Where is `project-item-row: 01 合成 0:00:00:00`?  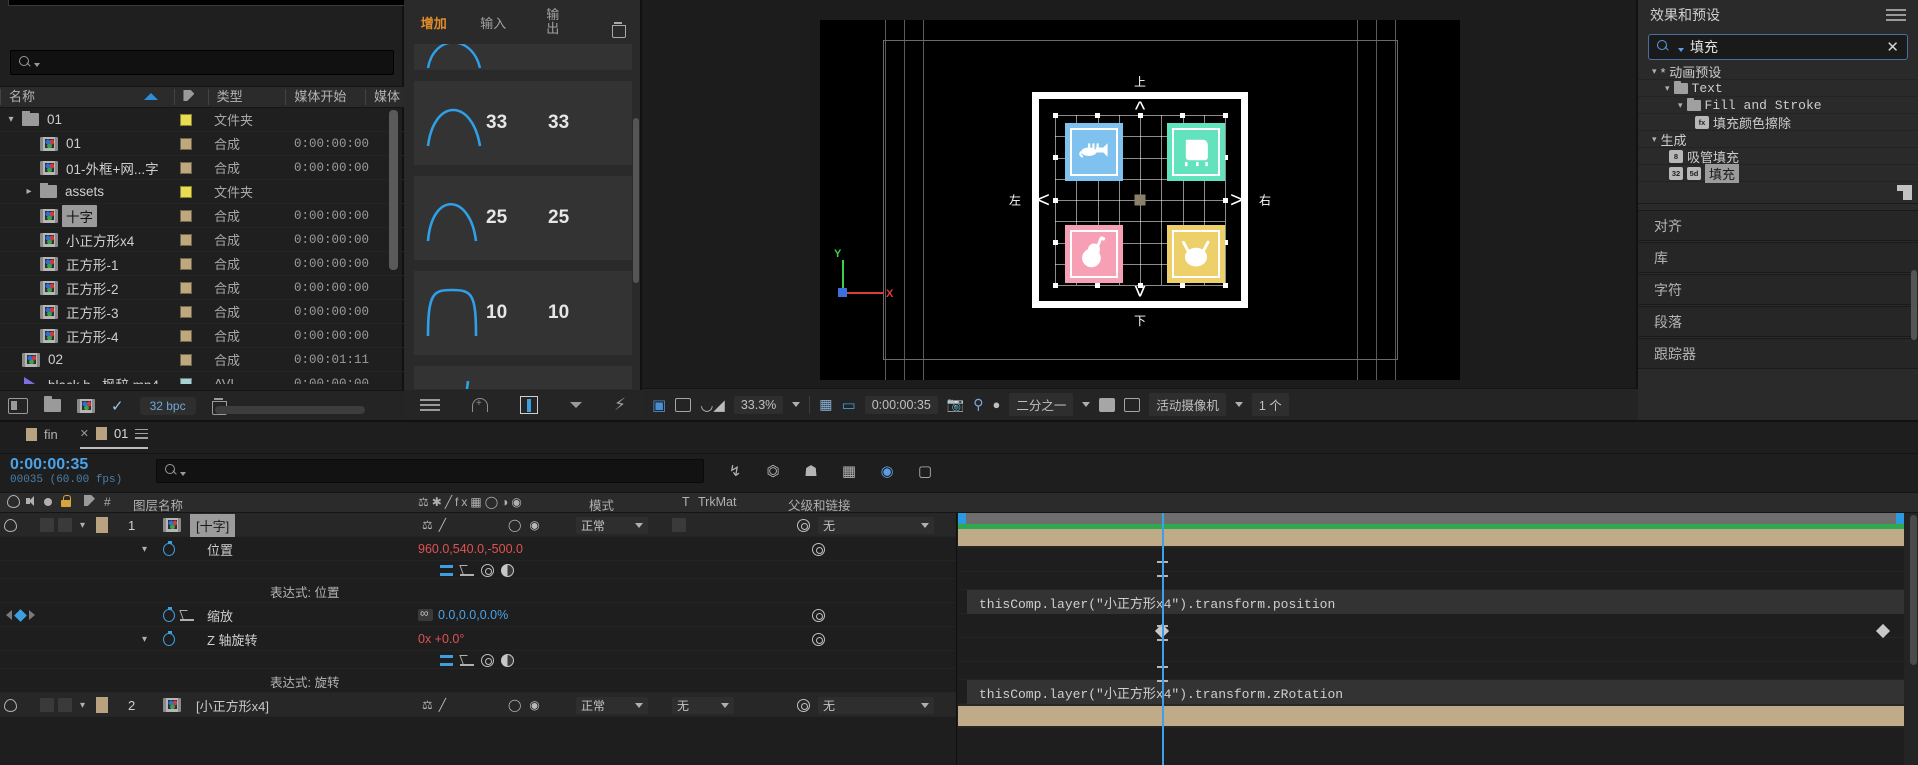
project-item-row: 01 合成 0:00:00:00 is located at coordinates (202, 144).